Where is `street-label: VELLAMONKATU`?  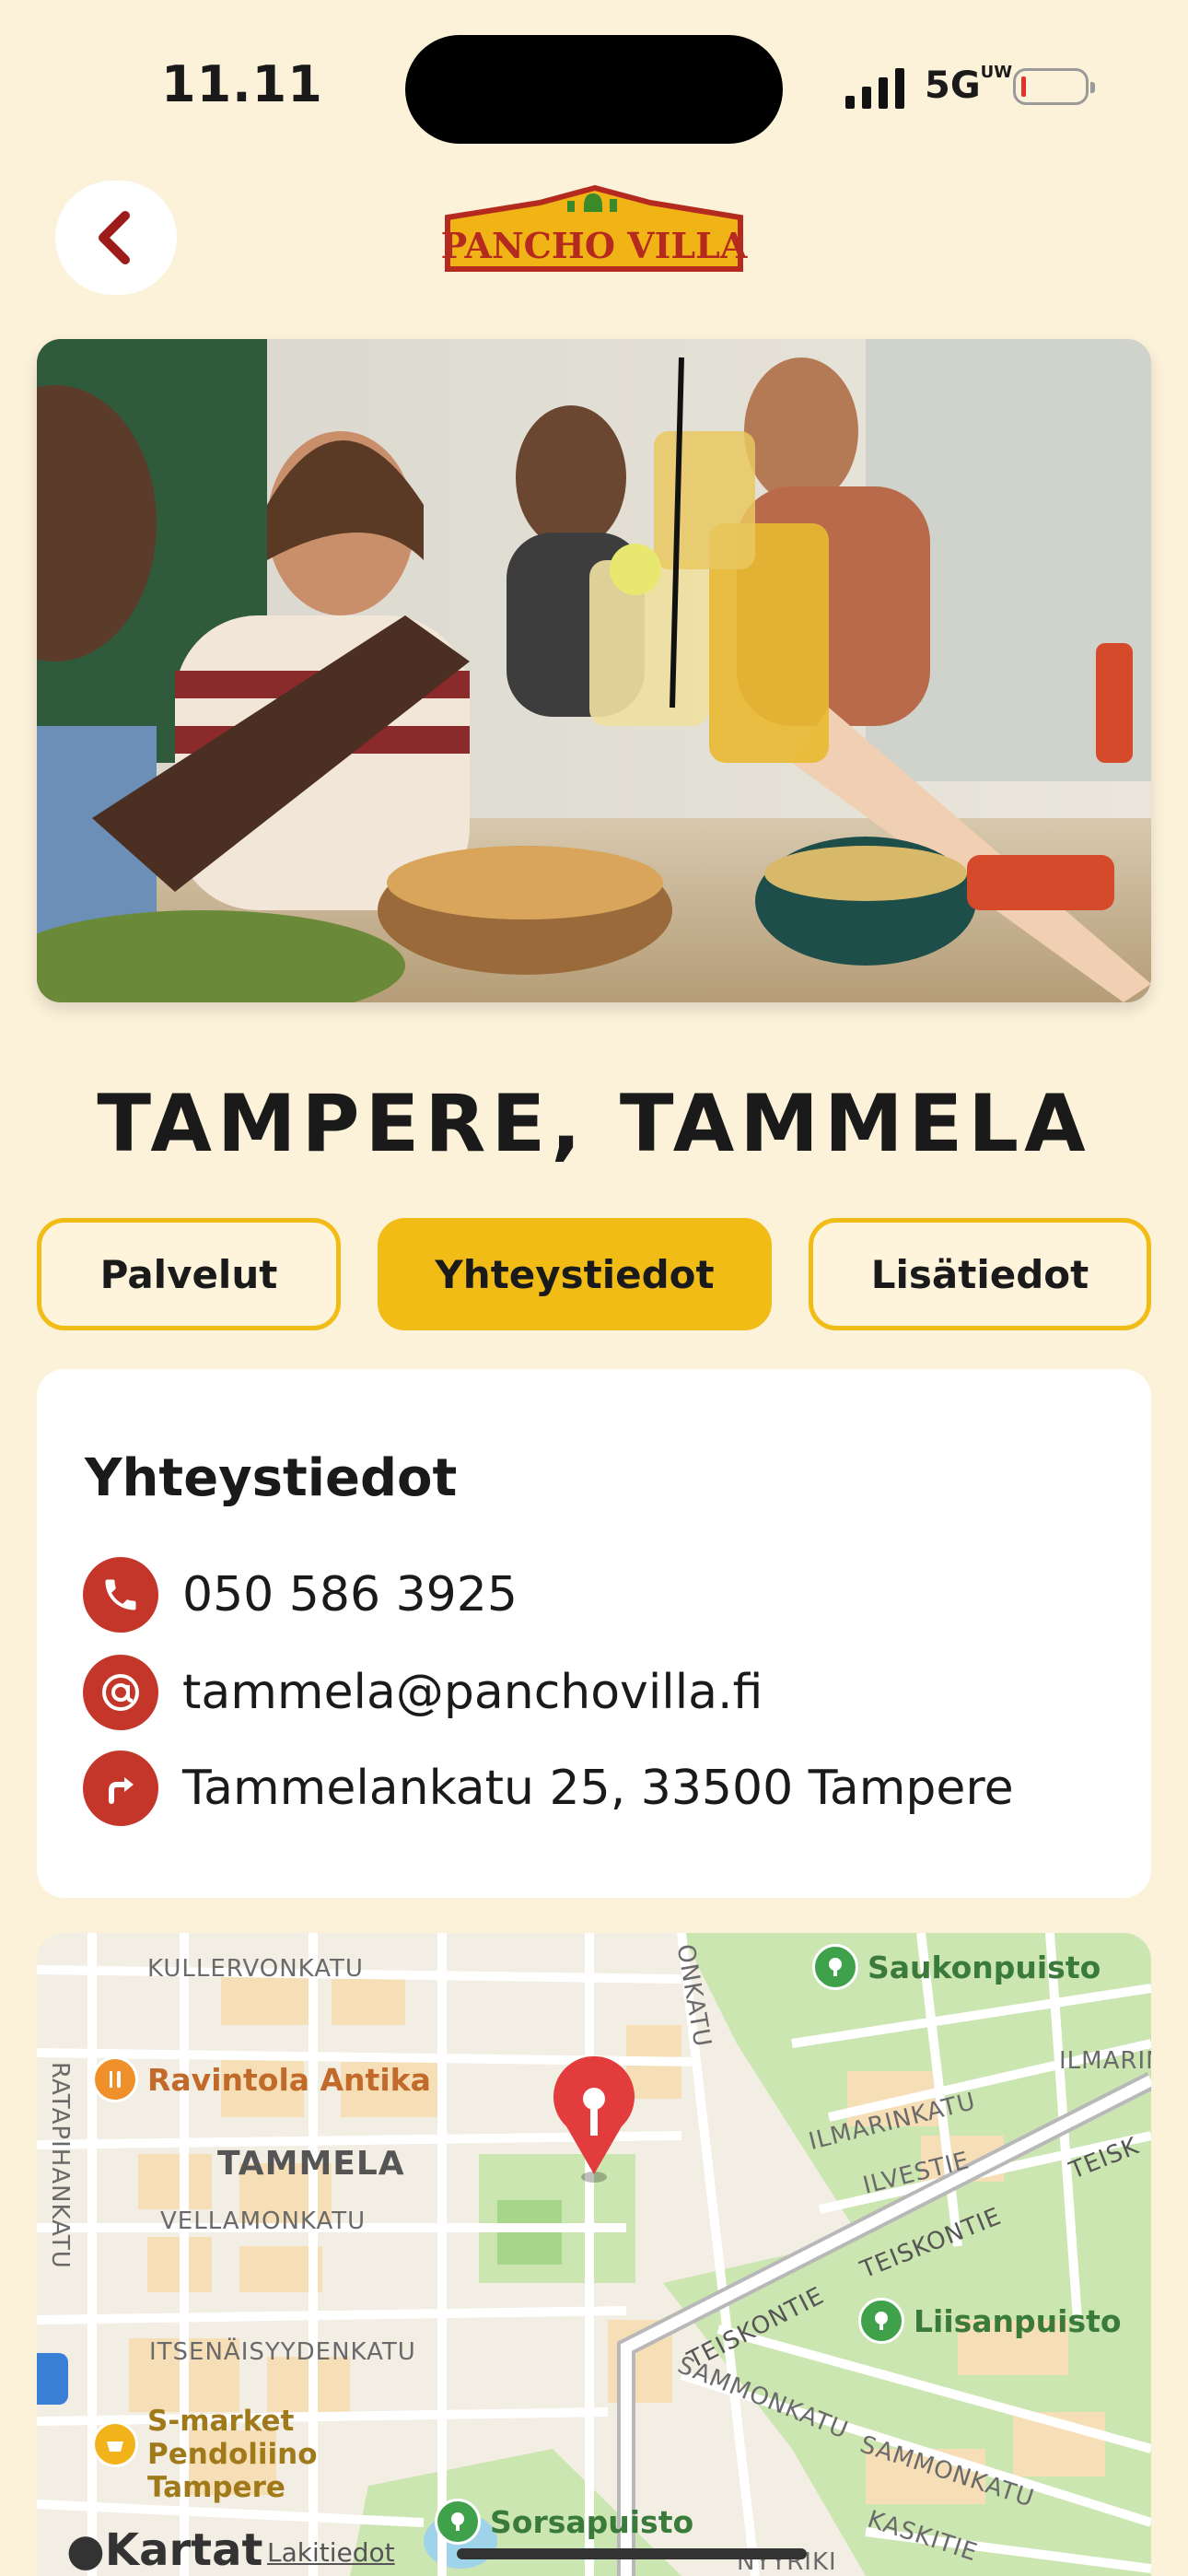
street-label: VELLAMONKATU is located at coordinates (263, 2221).